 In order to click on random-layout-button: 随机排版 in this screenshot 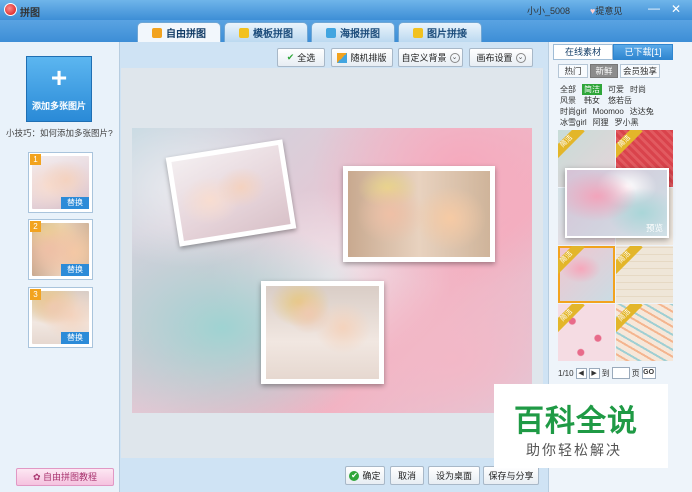, I will do `click(362, 57)`.